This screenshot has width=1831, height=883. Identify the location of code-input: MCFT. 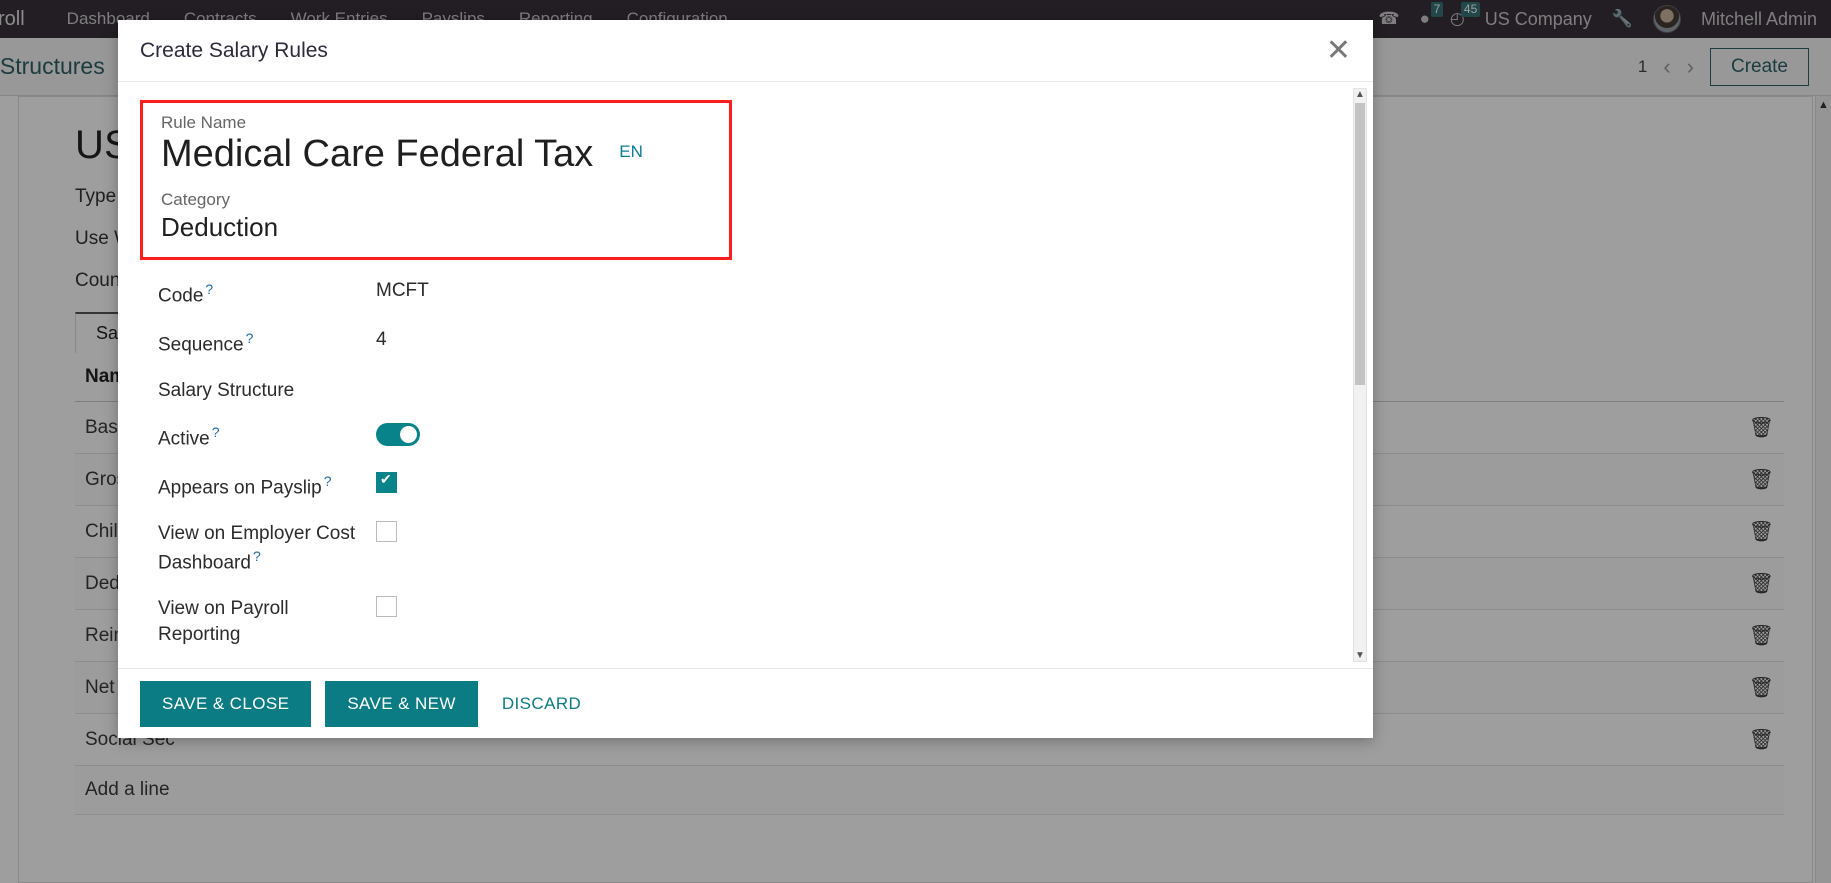
(402, 291).